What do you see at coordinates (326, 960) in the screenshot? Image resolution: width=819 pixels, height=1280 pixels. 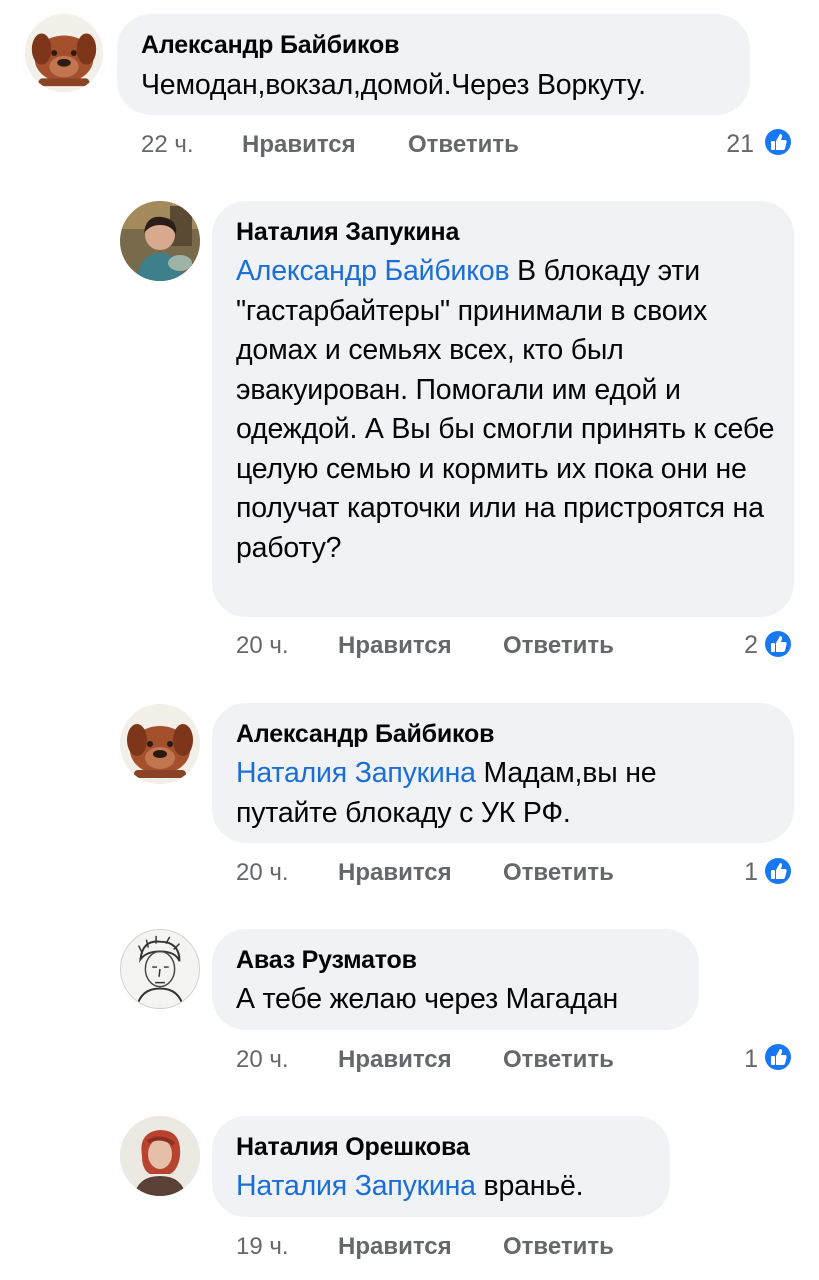 I see `comment-author: Аваз Рузматов` at bounding box center [326, 960].